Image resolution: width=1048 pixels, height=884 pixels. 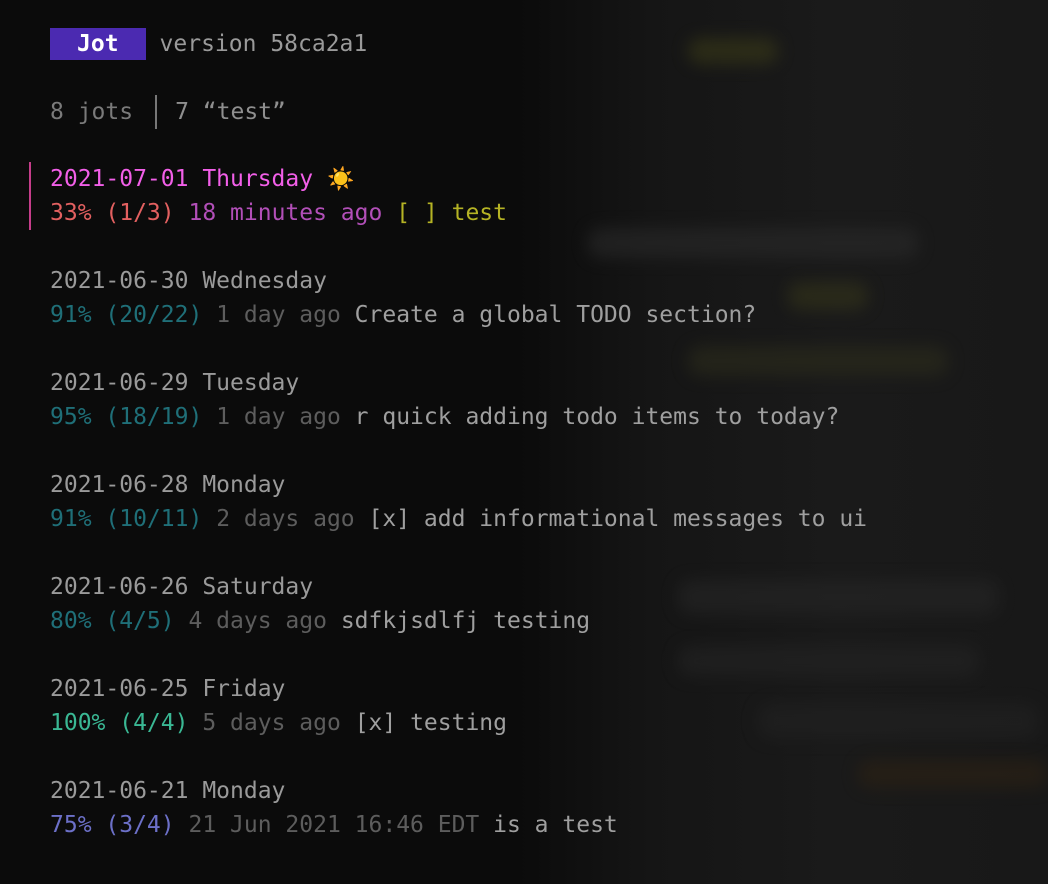 I want to click on jot-summary: [ ] test, so click(x=451, y=213).